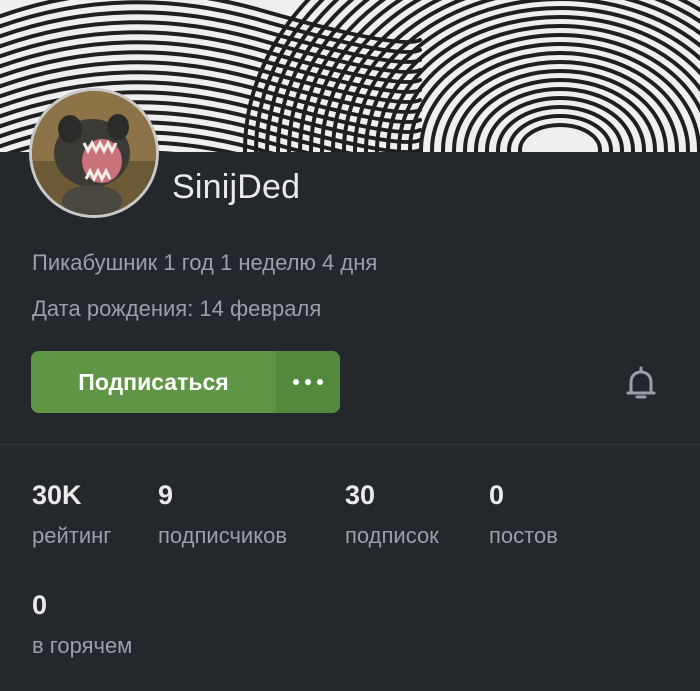  I want to click on bell-icon, so click(641, 382).